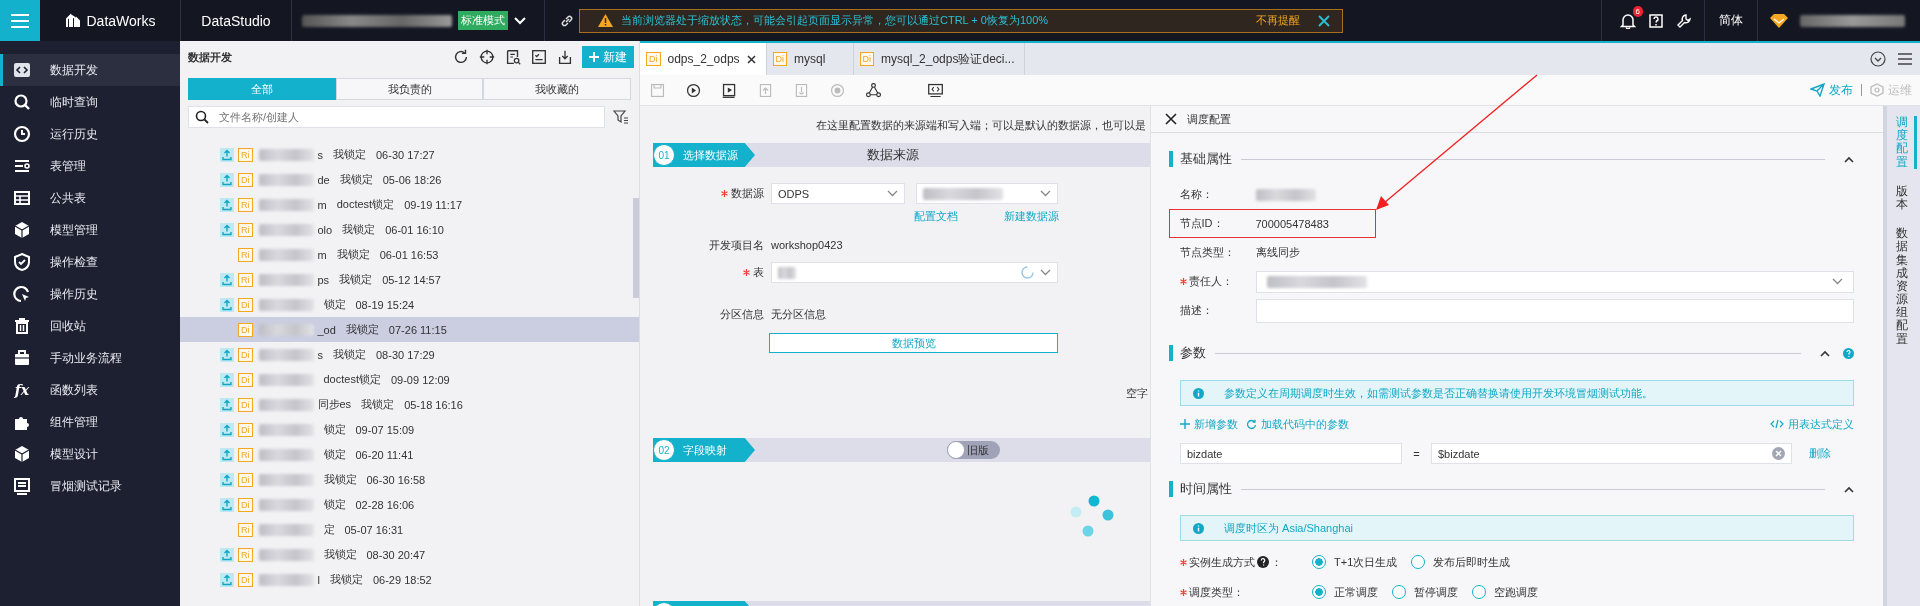 This screenshot has height=606, width=1920. What do you see at coordinates (1903, 198) in the screenshot?
I see `side-tab: 版本` at bounding box center [1903, 198].